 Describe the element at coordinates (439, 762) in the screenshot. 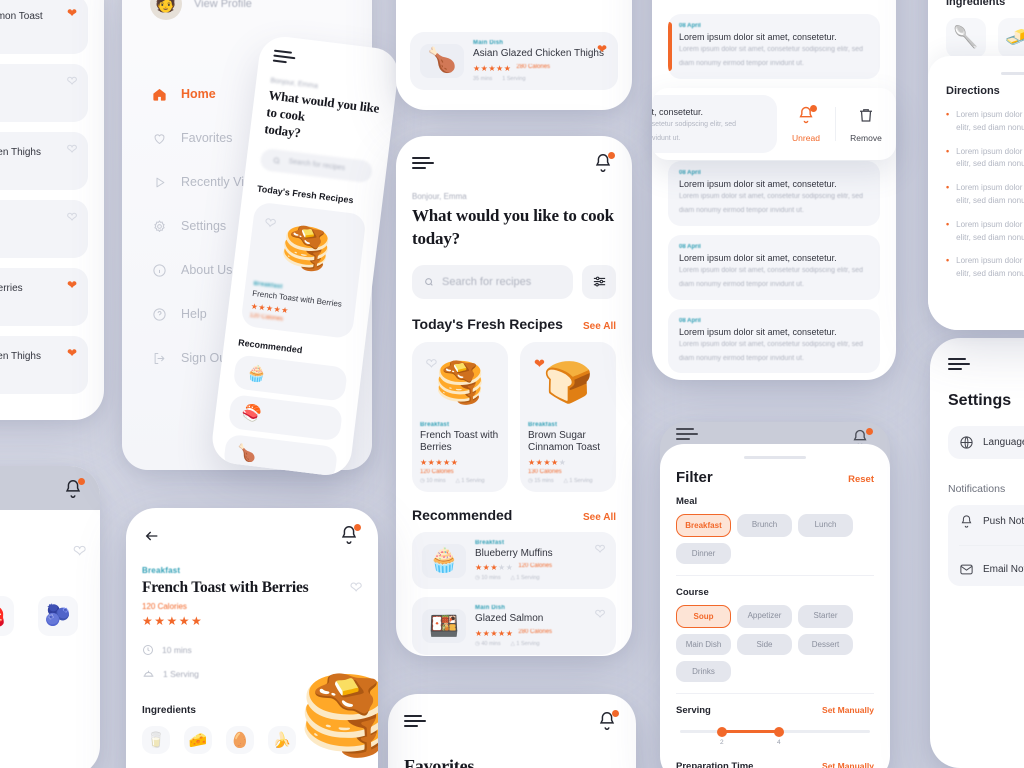

I see `page-title: Favorites` at that location.